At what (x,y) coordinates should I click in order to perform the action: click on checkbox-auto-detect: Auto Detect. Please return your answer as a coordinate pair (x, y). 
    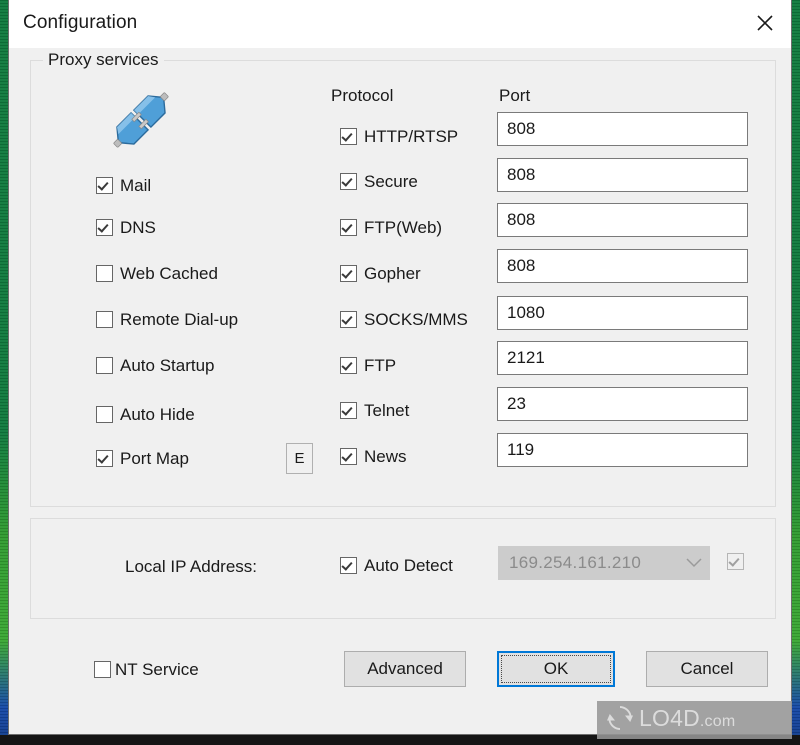
    Looking at the image, I should click on (396, 565).